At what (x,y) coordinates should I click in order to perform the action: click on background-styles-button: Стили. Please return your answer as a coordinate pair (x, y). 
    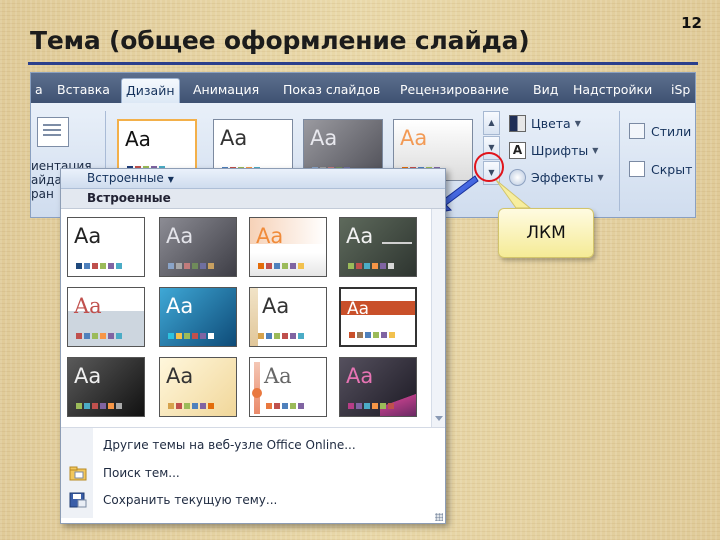
    Looking at the image, I should click on (660, 131).